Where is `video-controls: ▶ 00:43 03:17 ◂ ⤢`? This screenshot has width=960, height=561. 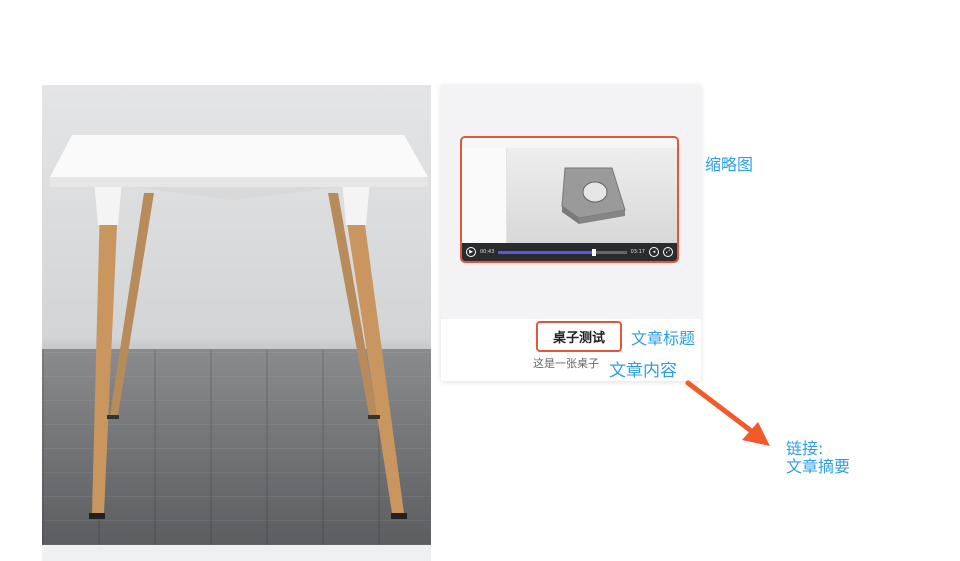
video-controls: ▶ 00:43 03:17 ◂ ⤢ is located at coordinates (569, 252).